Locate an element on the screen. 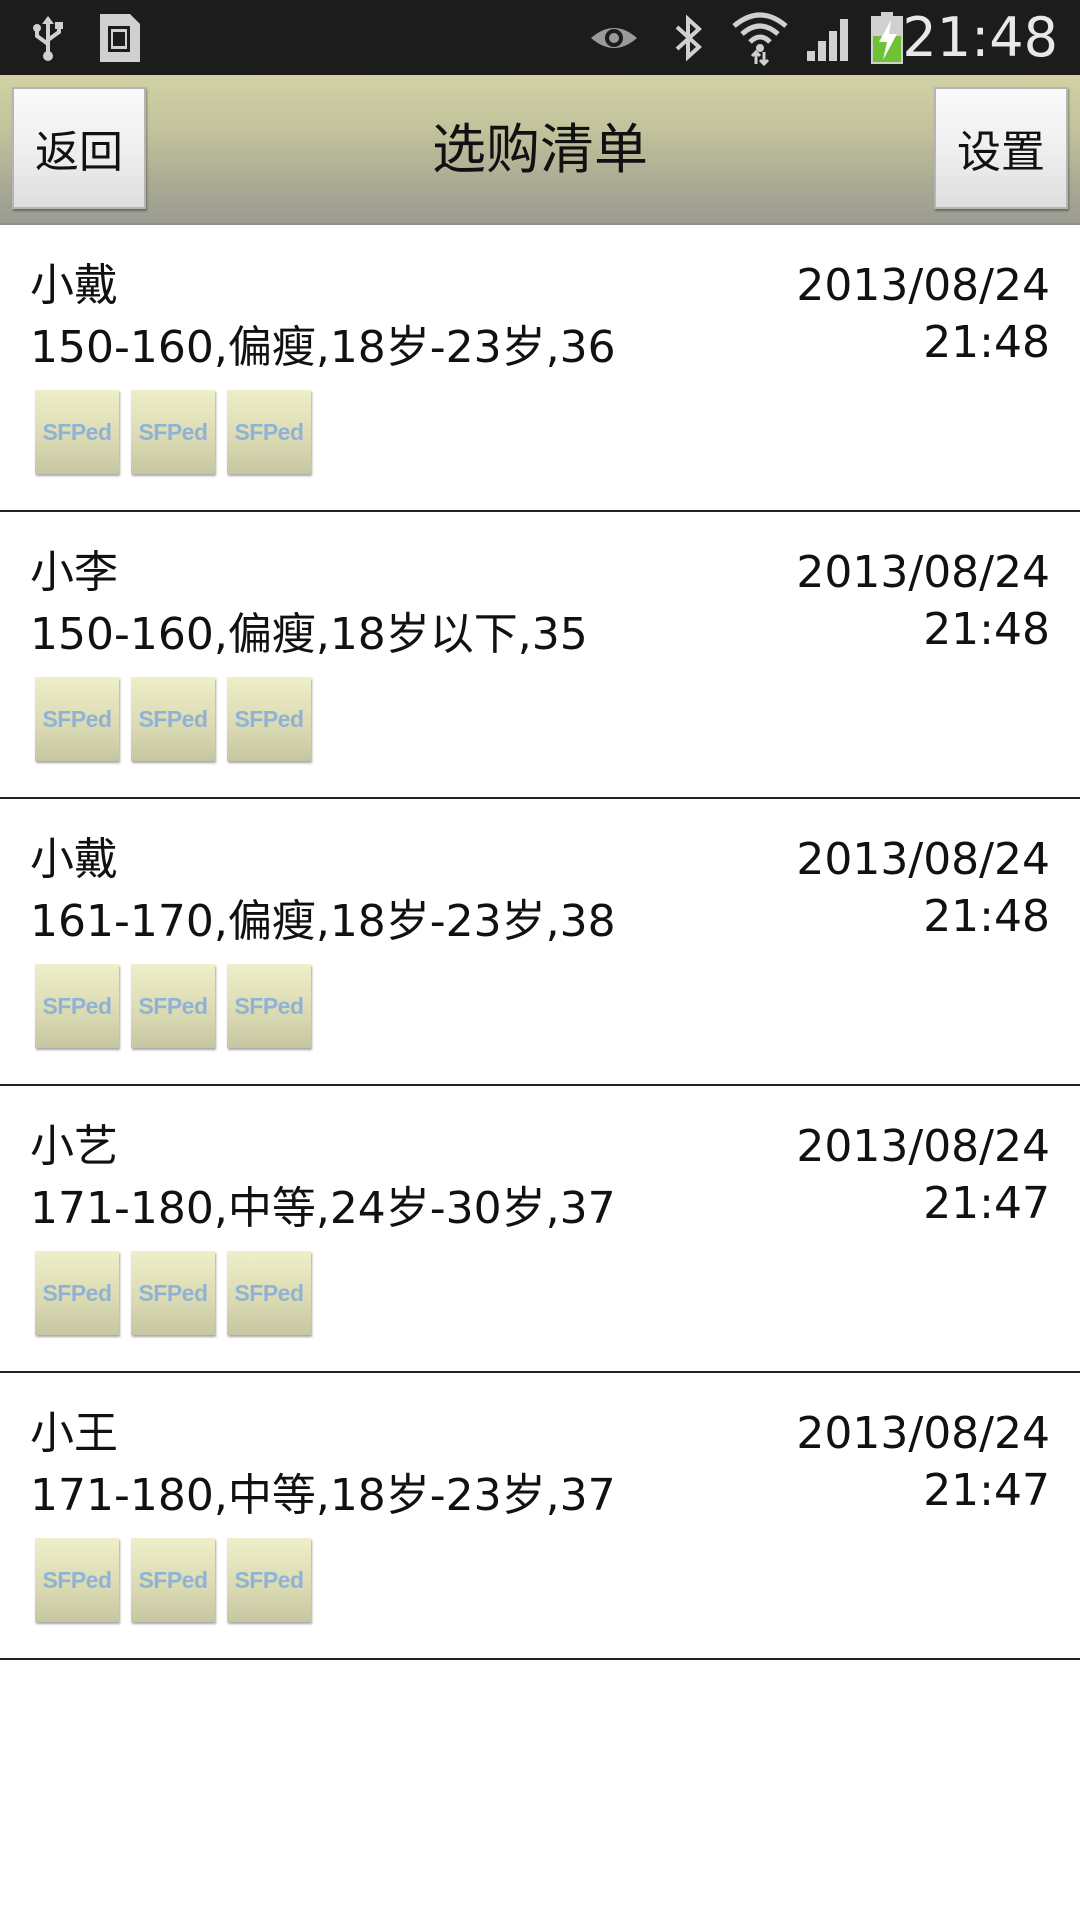 This screenshot has height=1920, width=1080. page-title: 选购清单 is located at coordinates (540, 149).